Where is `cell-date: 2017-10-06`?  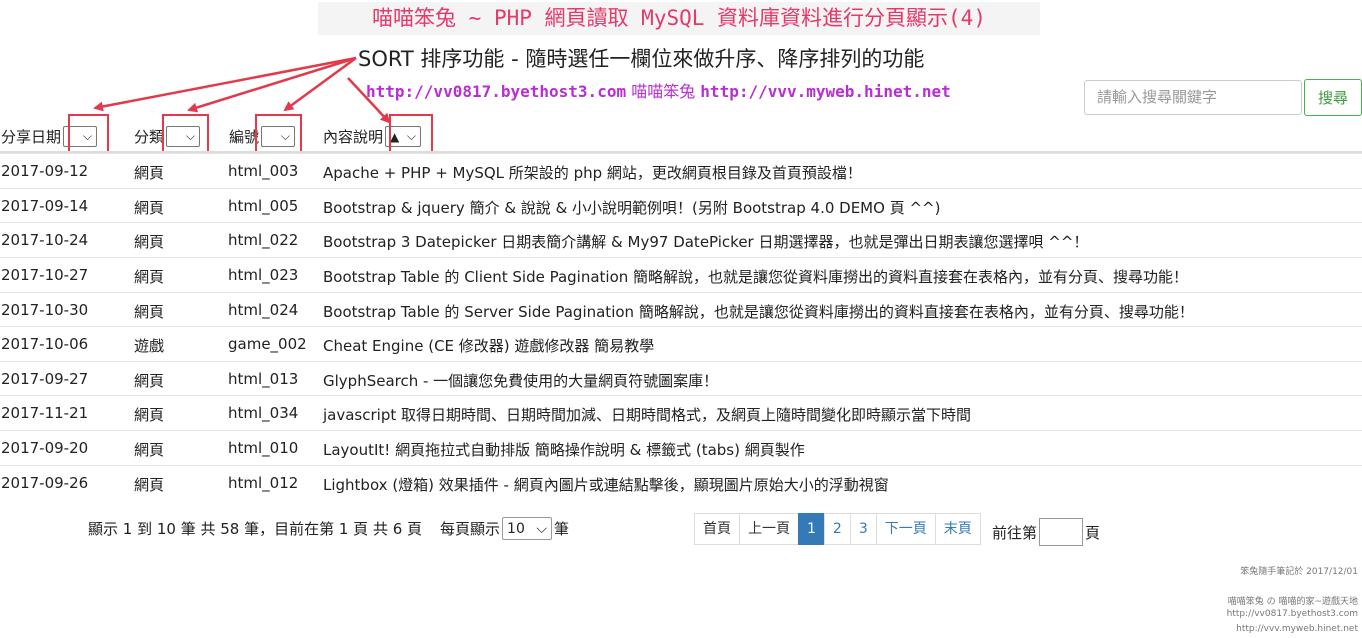 cell-date: 2017-10-06 is located at coordinates (45, 344).